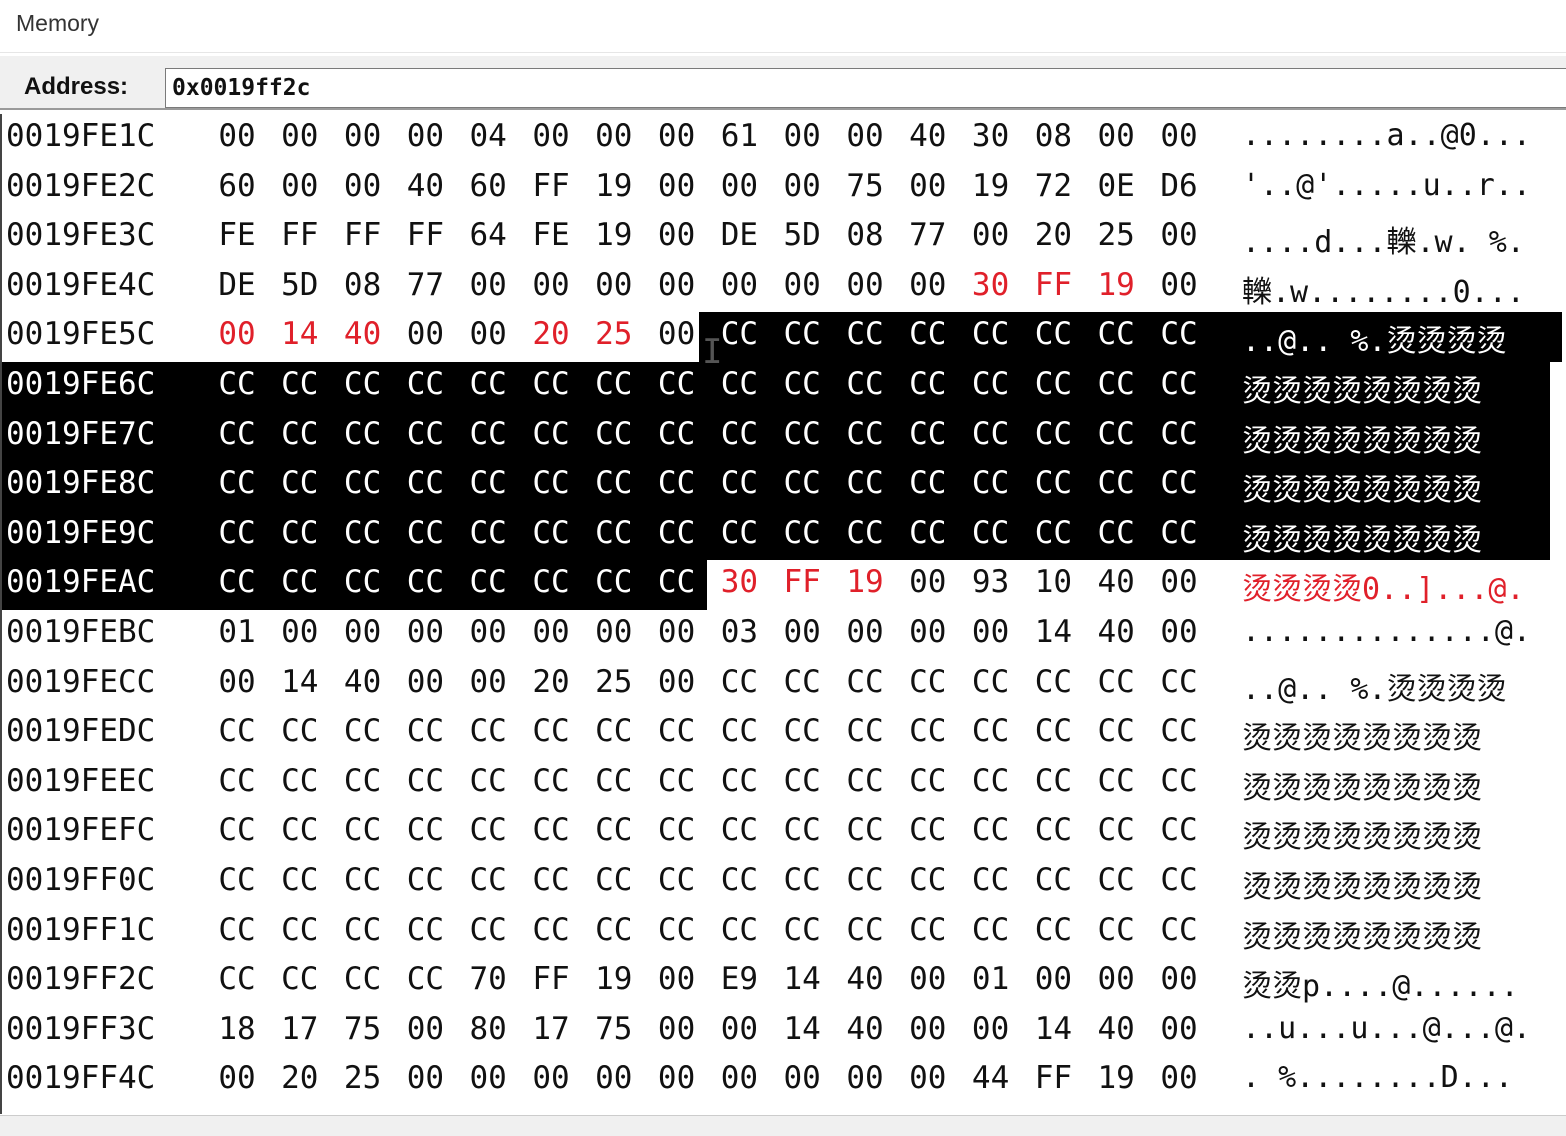 This screenshot has width=1566, height=1136. What do you see at coordinates (488, 979) in the screenshot?
I see `byte-cell: 70` at bounding box center [488, 979].